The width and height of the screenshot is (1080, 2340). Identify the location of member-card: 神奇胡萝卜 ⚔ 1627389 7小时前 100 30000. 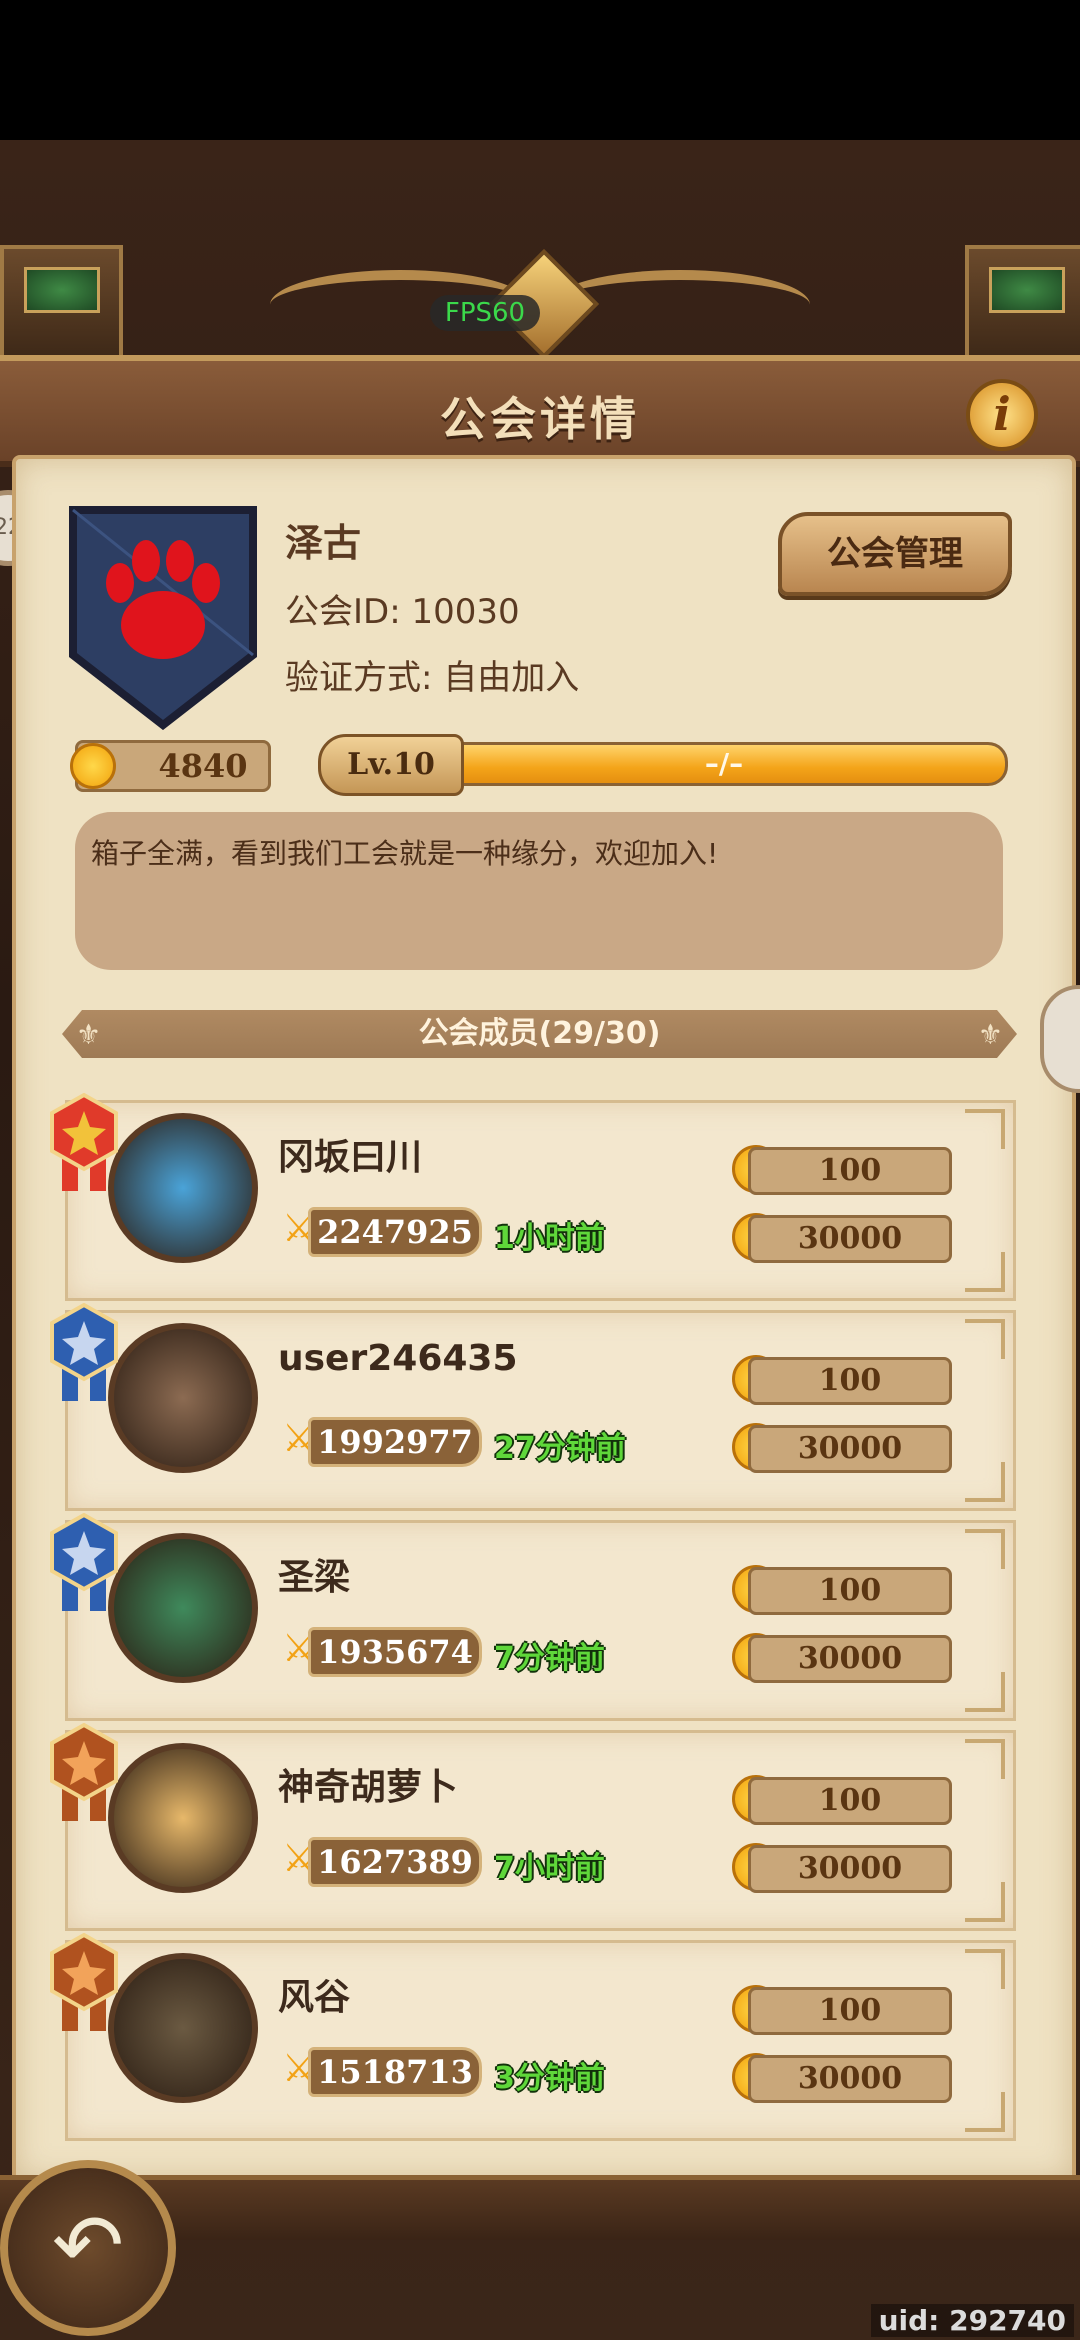
(533, 1827).